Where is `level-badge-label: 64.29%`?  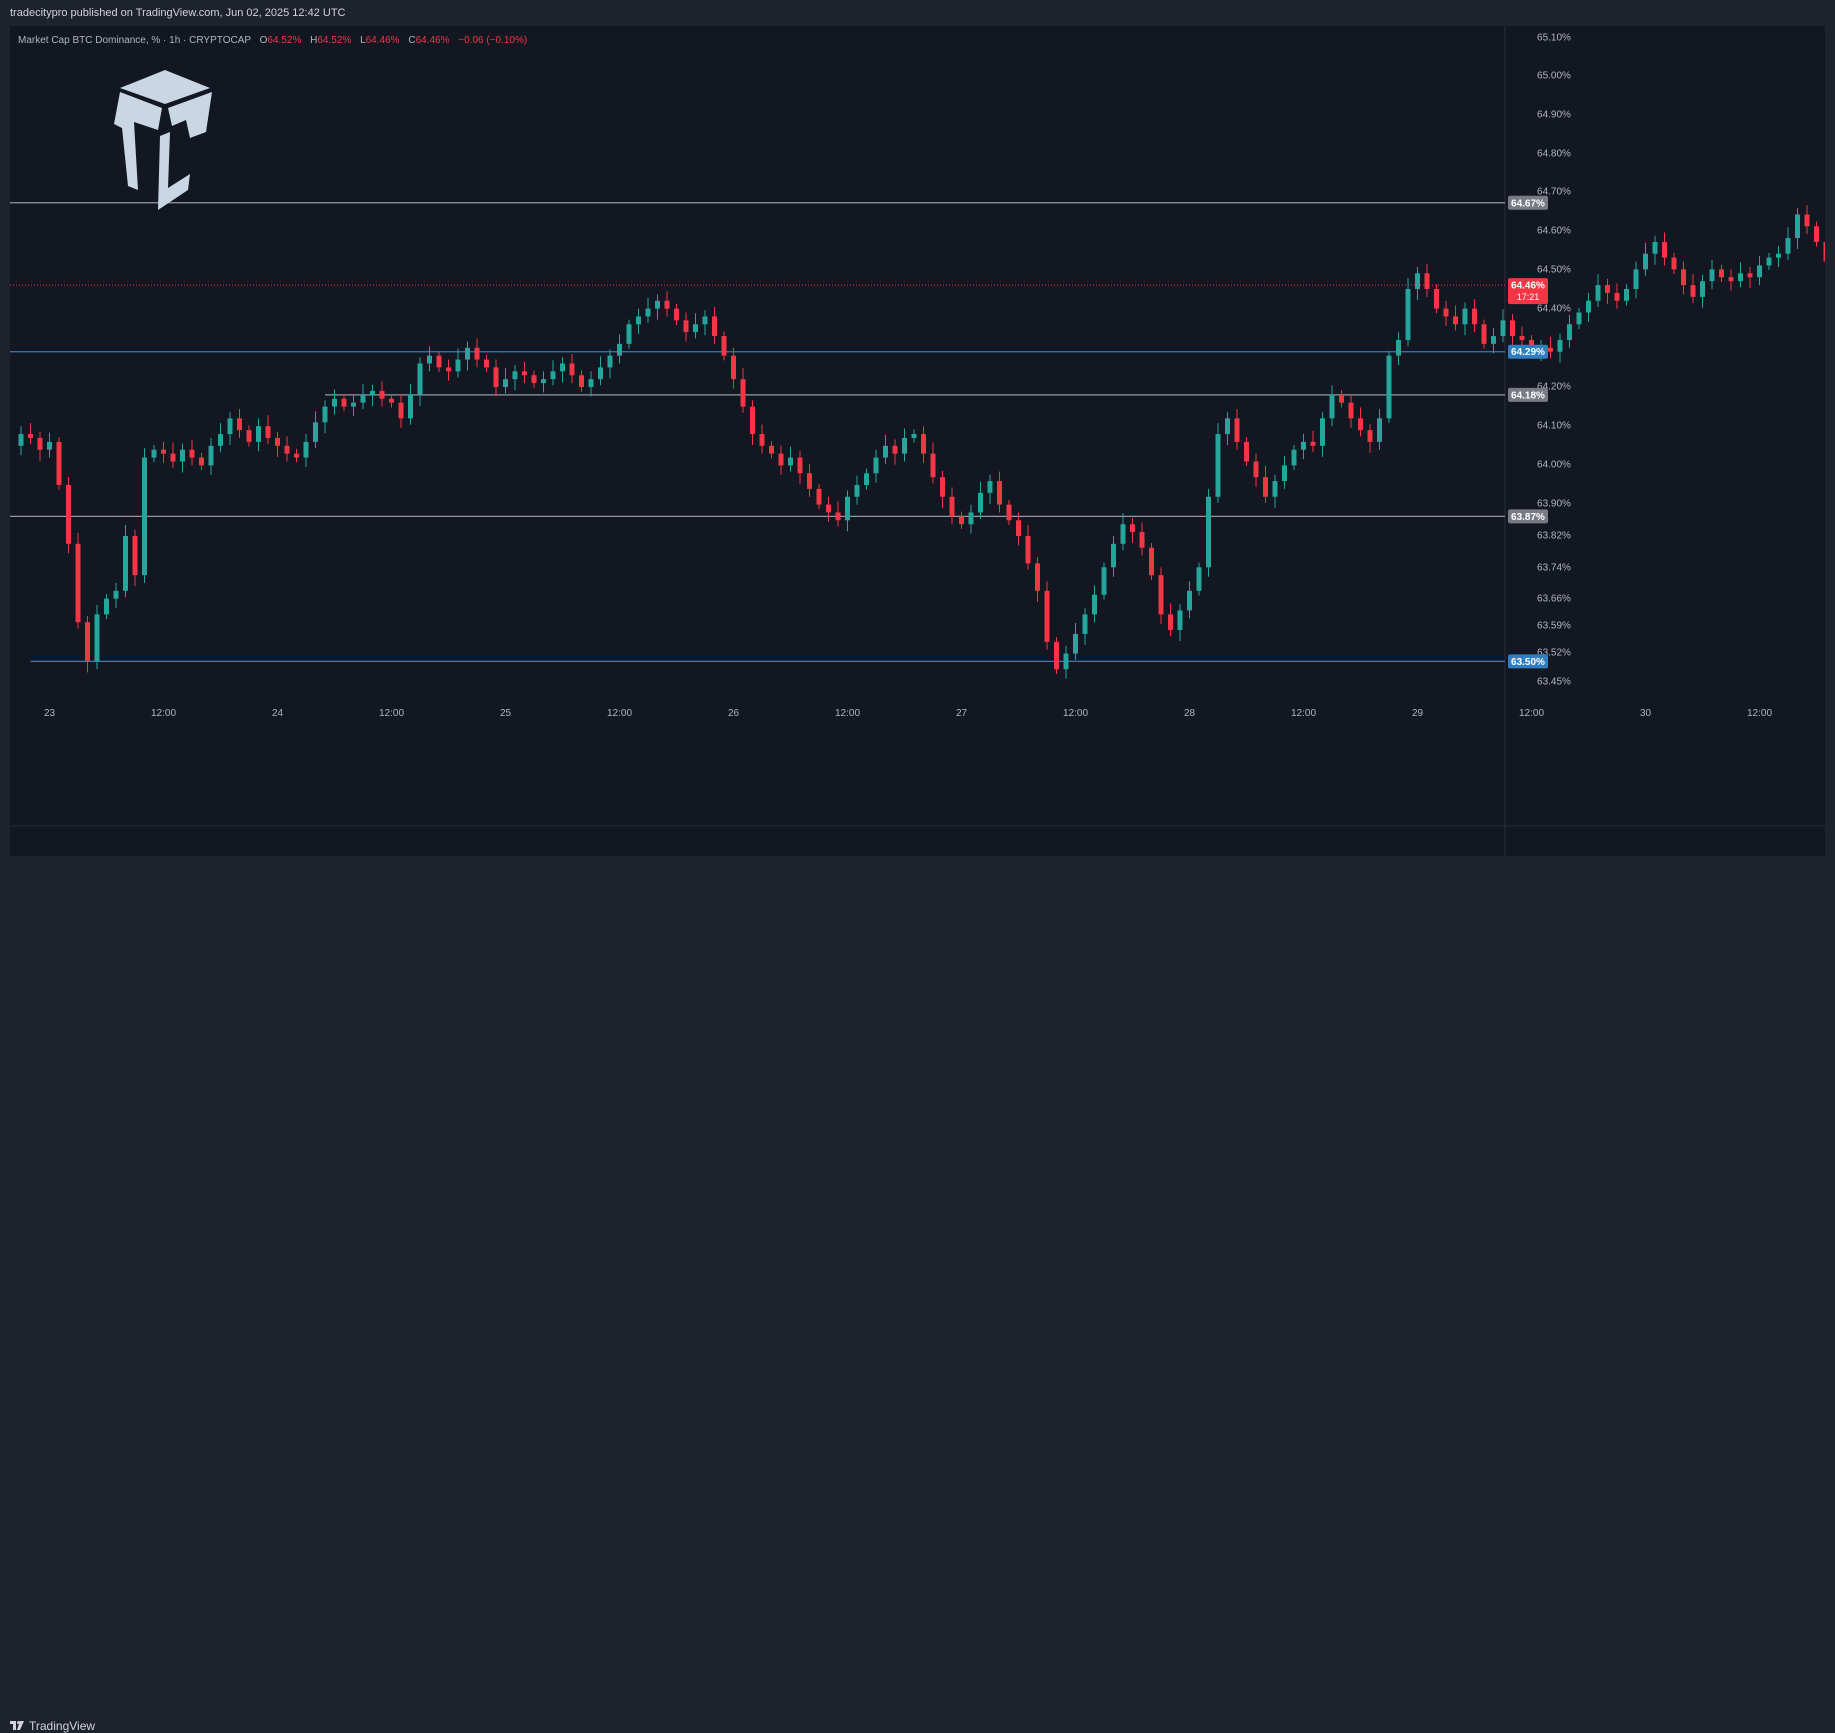
level-badge-label: 64.29% is located at coordinates (1528, 352).